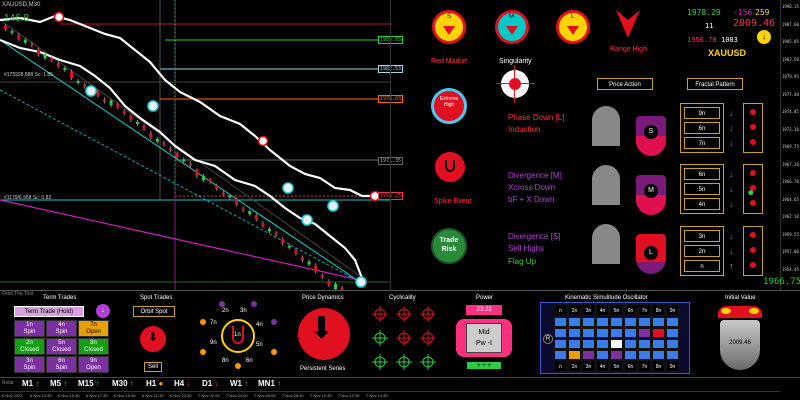  I want to click on timeframe-button: H1 ●, so click(154, 383).